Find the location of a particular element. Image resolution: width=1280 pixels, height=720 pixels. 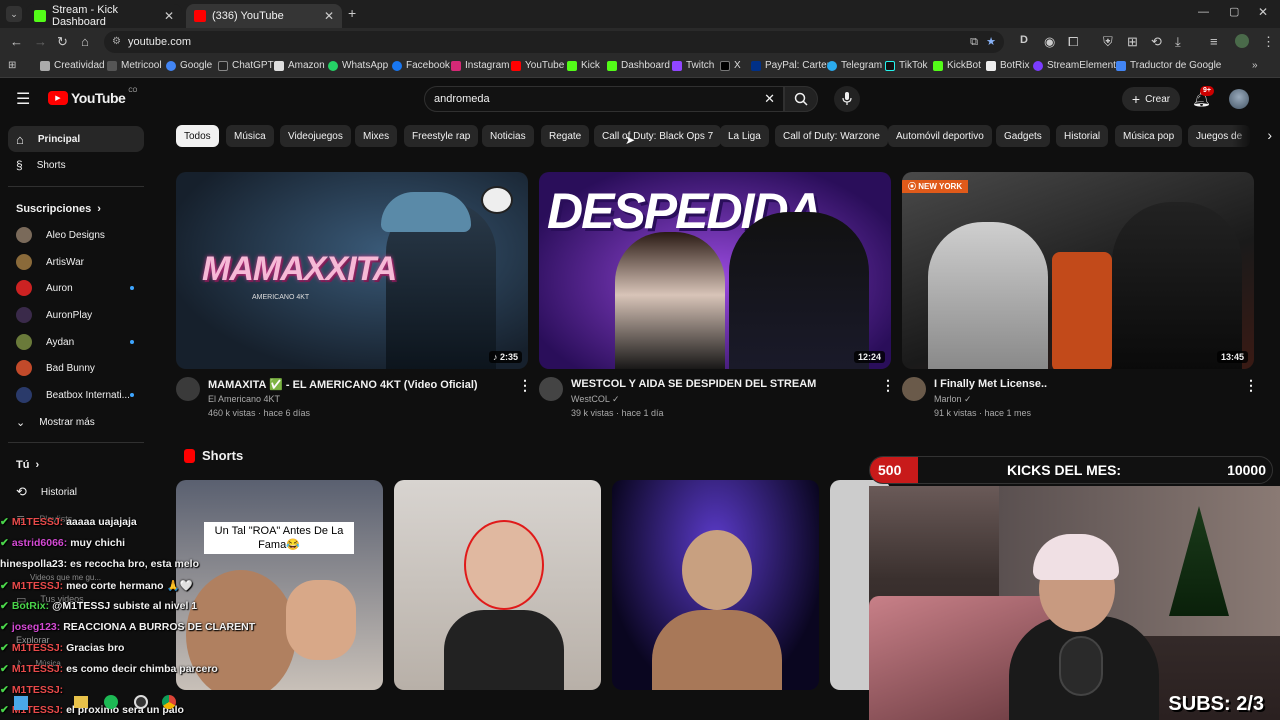

chip-gadgets: Gadgets is located at coordinates (1023, 136).